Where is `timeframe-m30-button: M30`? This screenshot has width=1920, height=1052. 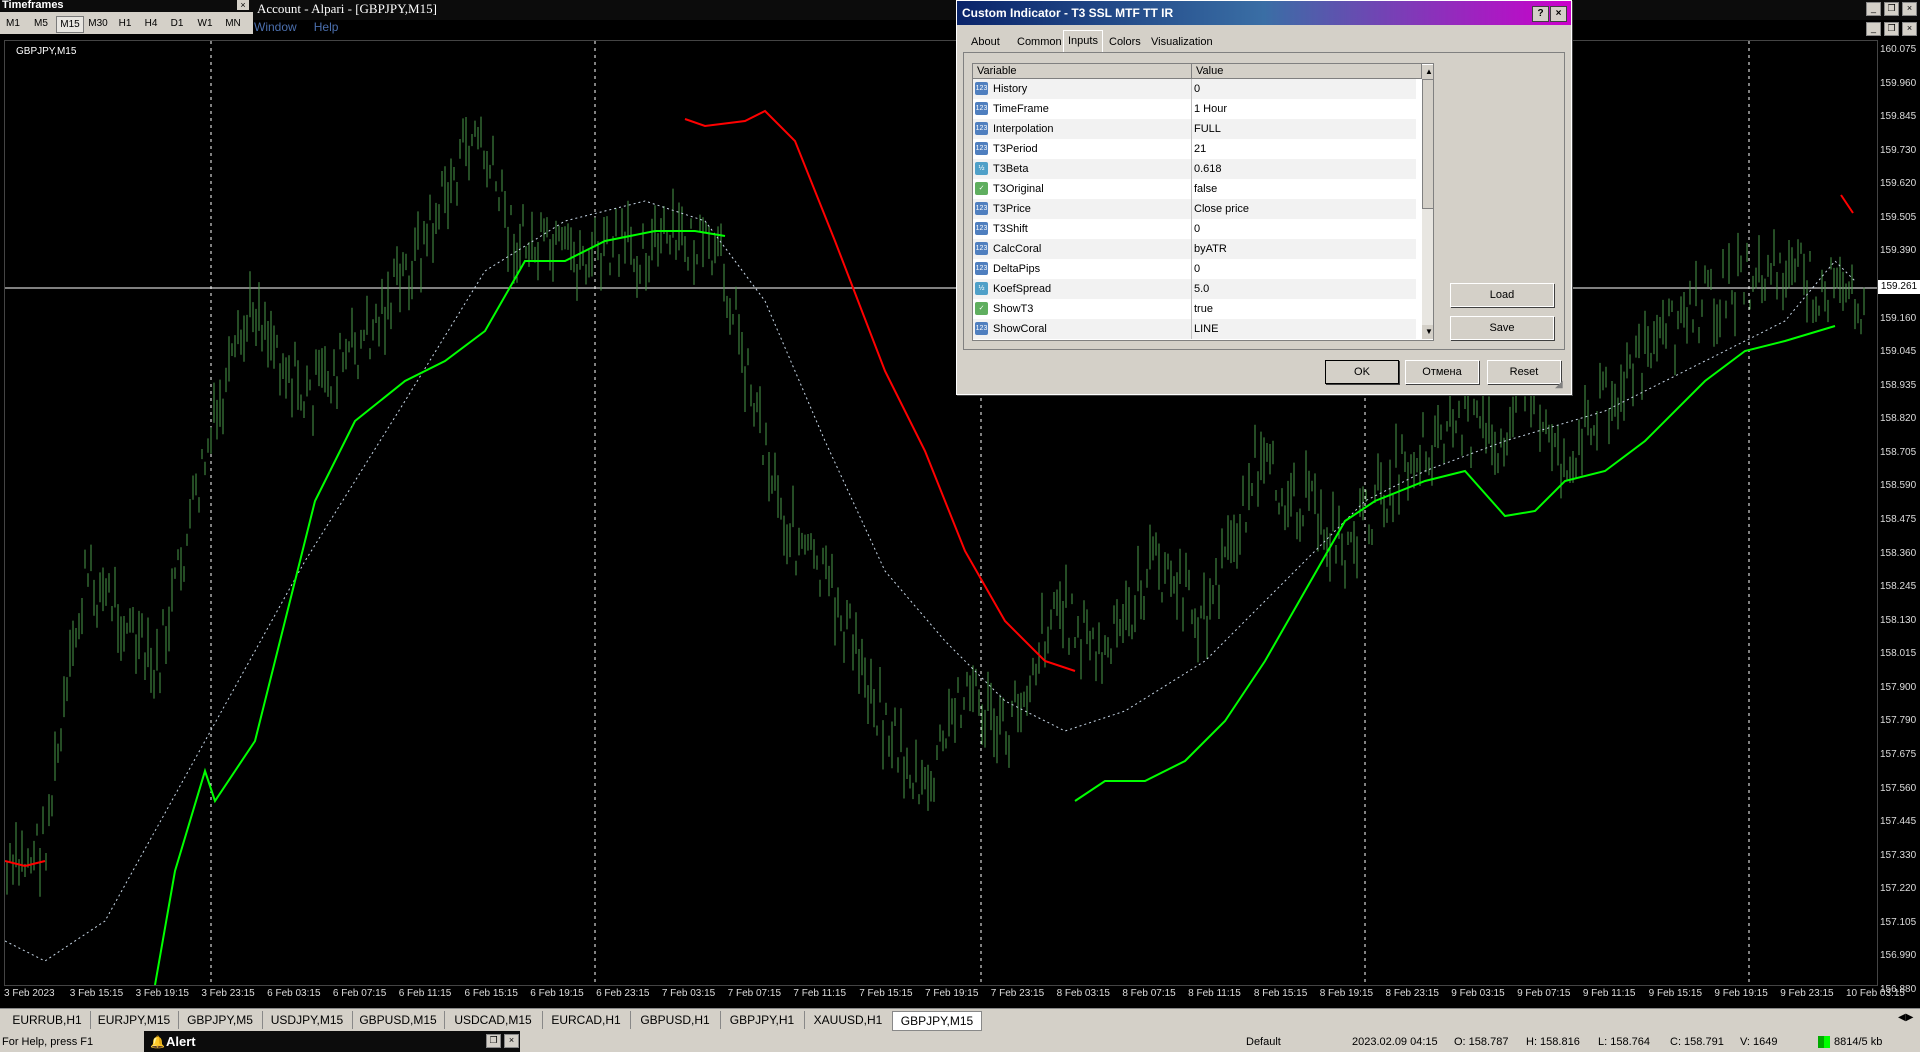 timeframe-m30-button: M30 is located at coordinates (98, 23).